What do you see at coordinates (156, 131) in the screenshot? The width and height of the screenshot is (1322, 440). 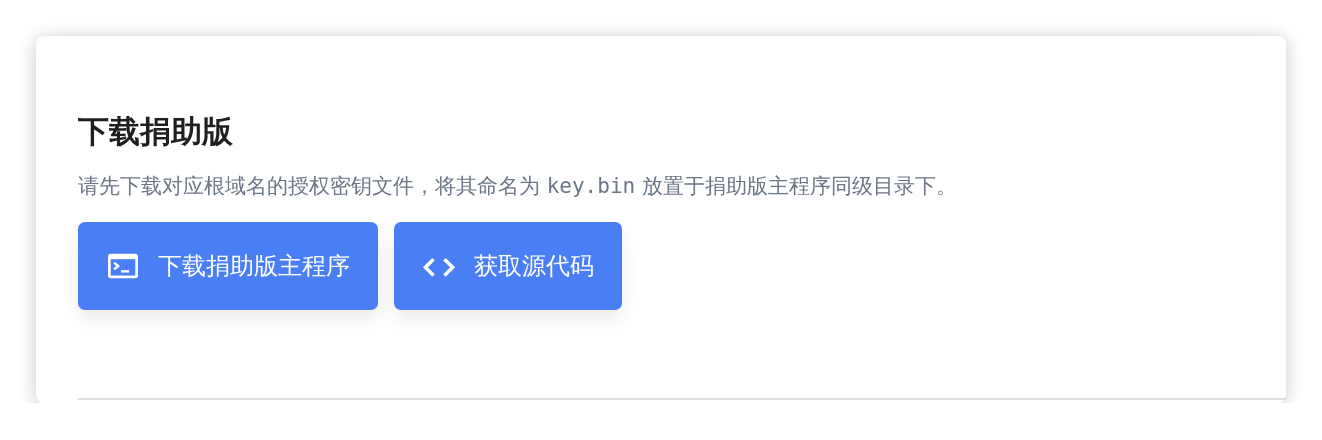 I see `section-title: 下载捐助版` at bounding box center [156, 131].